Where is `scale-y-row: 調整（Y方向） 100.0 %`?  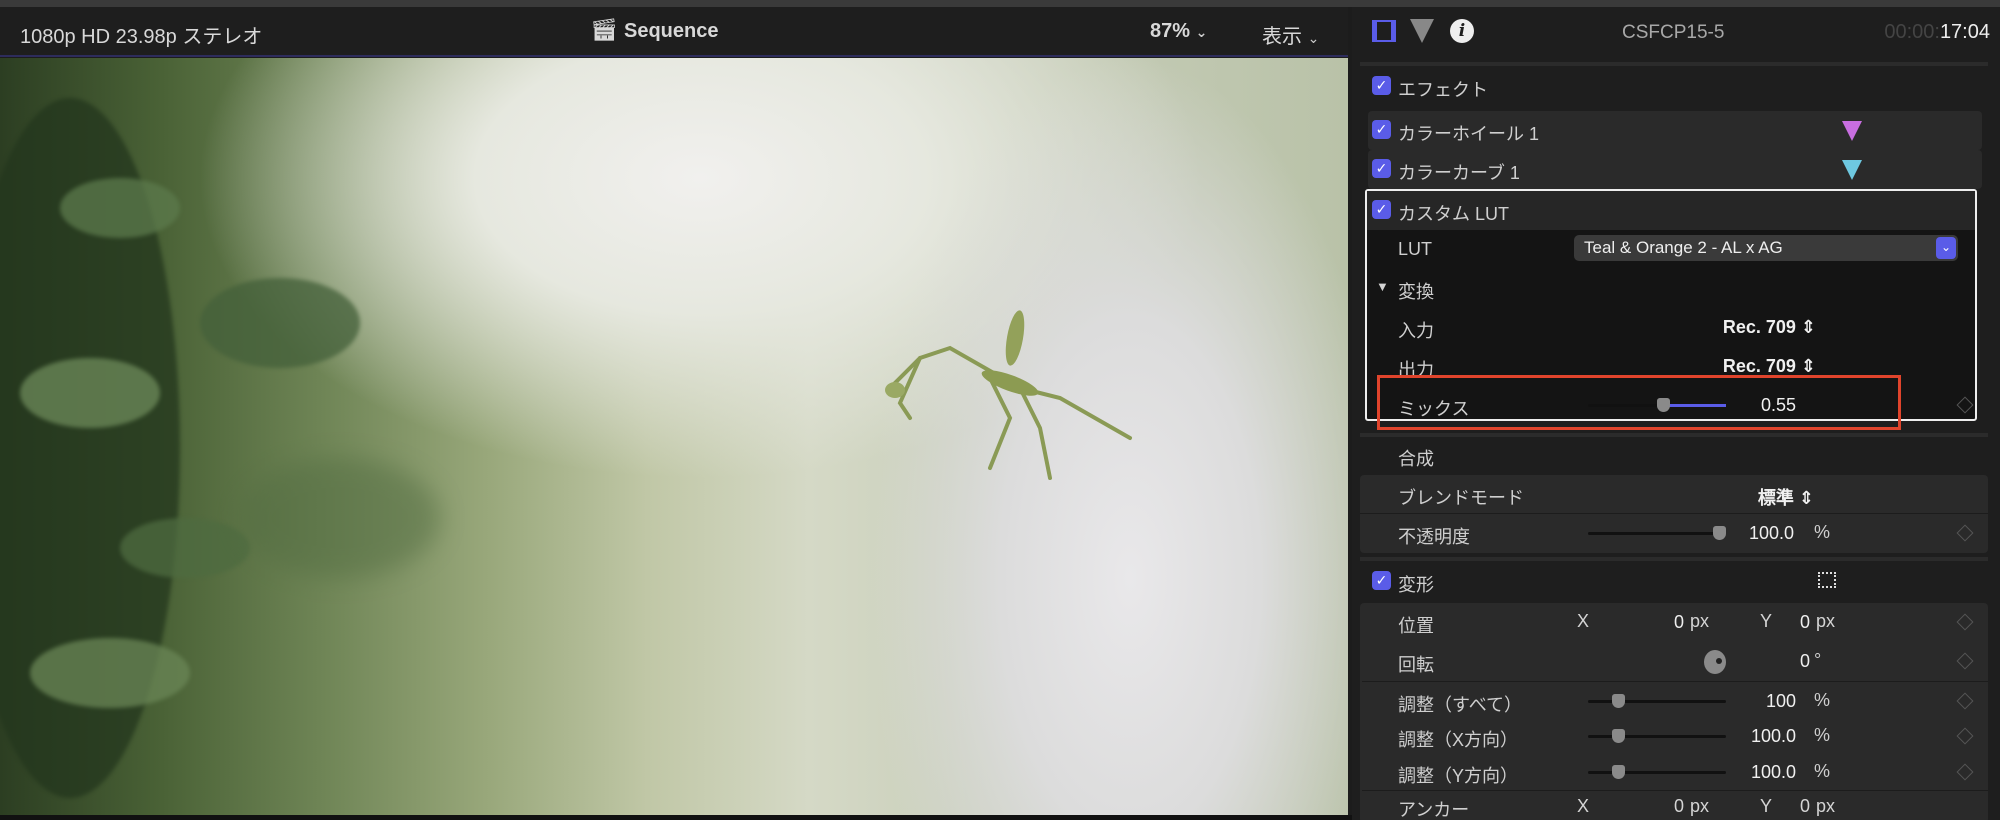
scale-y-row: 調整（Y方向） 100.0 % is located at coordinates (1675, 772).